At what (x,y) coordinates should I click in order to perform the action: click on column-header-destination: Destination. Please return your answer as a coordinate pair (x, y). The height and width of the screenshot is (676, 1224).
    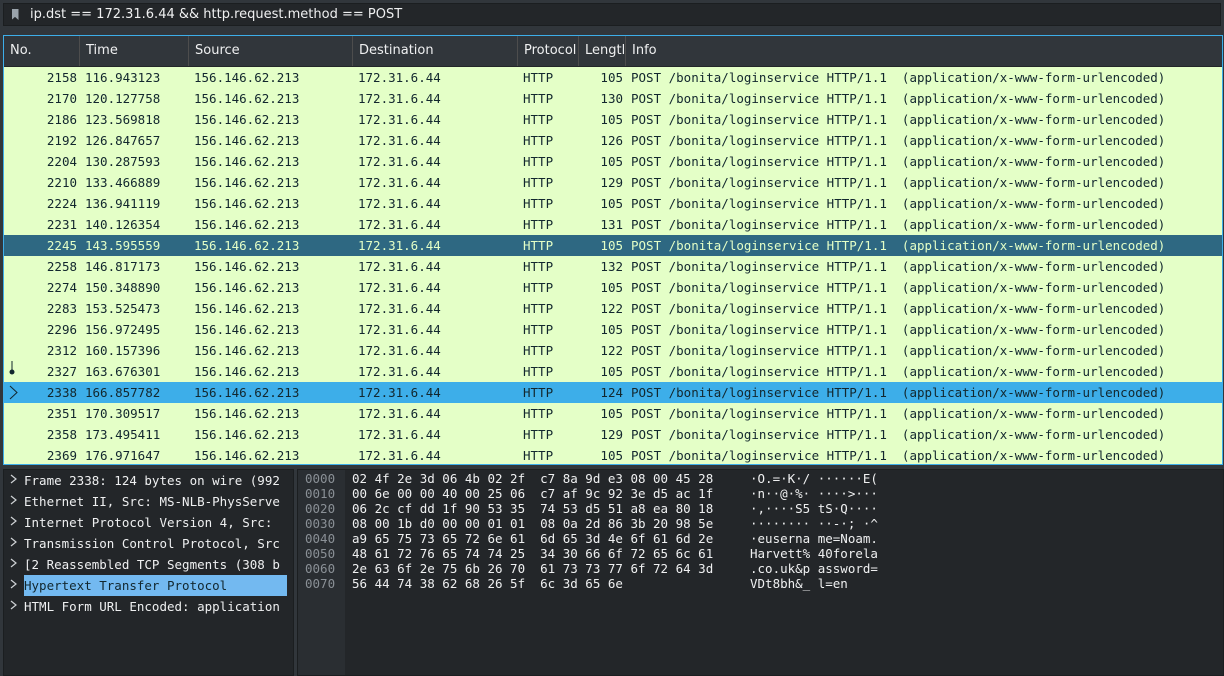
    Looking at the image, I should click on (435, 51).